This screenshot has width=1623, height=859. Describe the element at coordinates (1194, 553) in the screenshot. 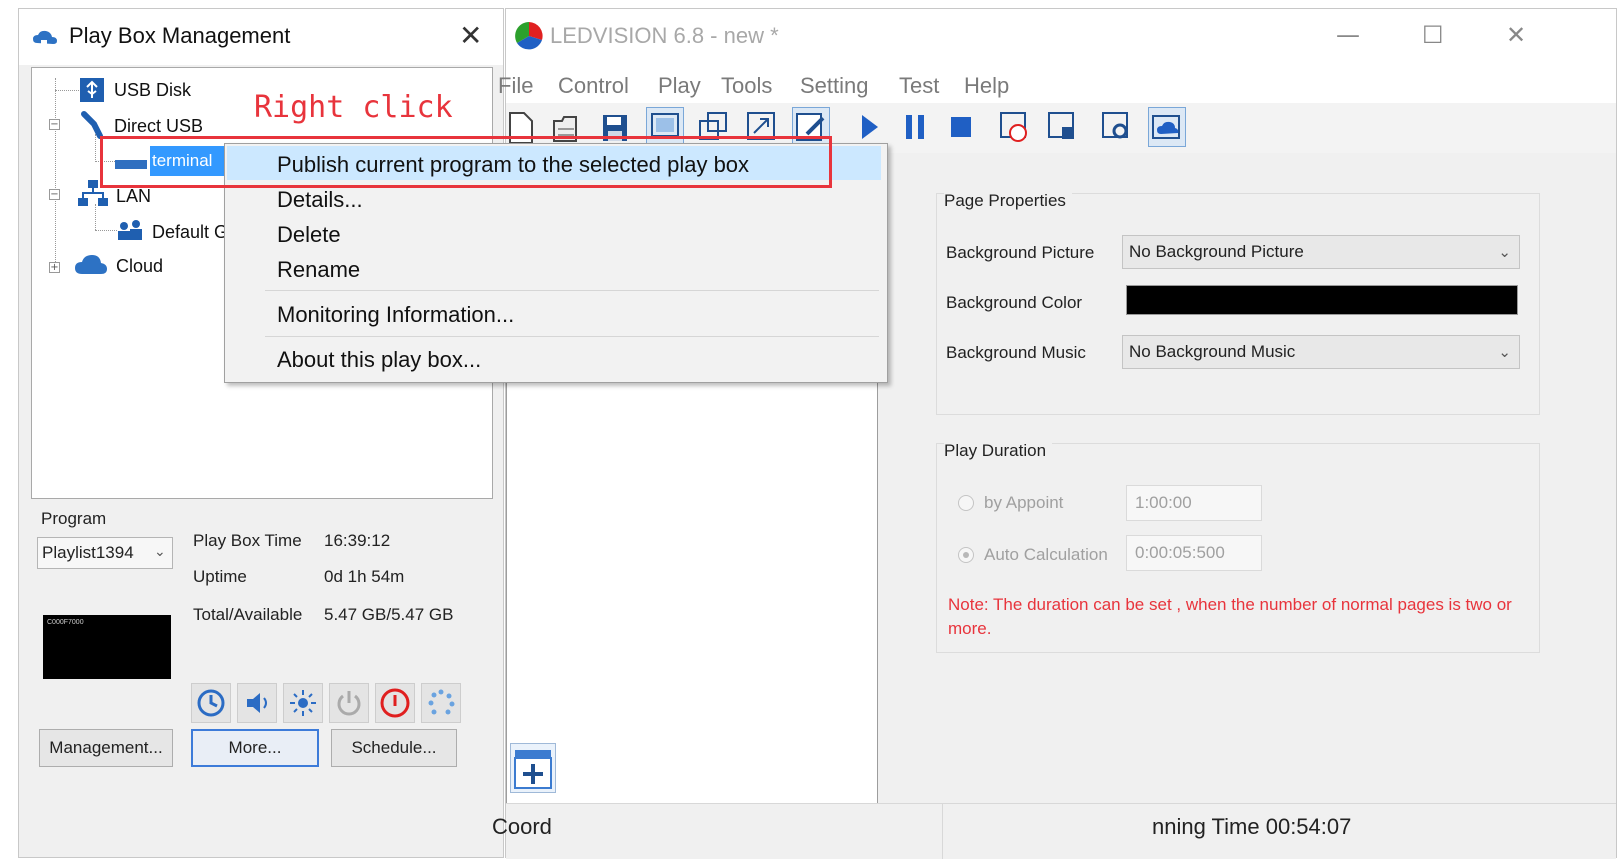

I see `auto-calculation-field: 0:00:05:500` at that location.